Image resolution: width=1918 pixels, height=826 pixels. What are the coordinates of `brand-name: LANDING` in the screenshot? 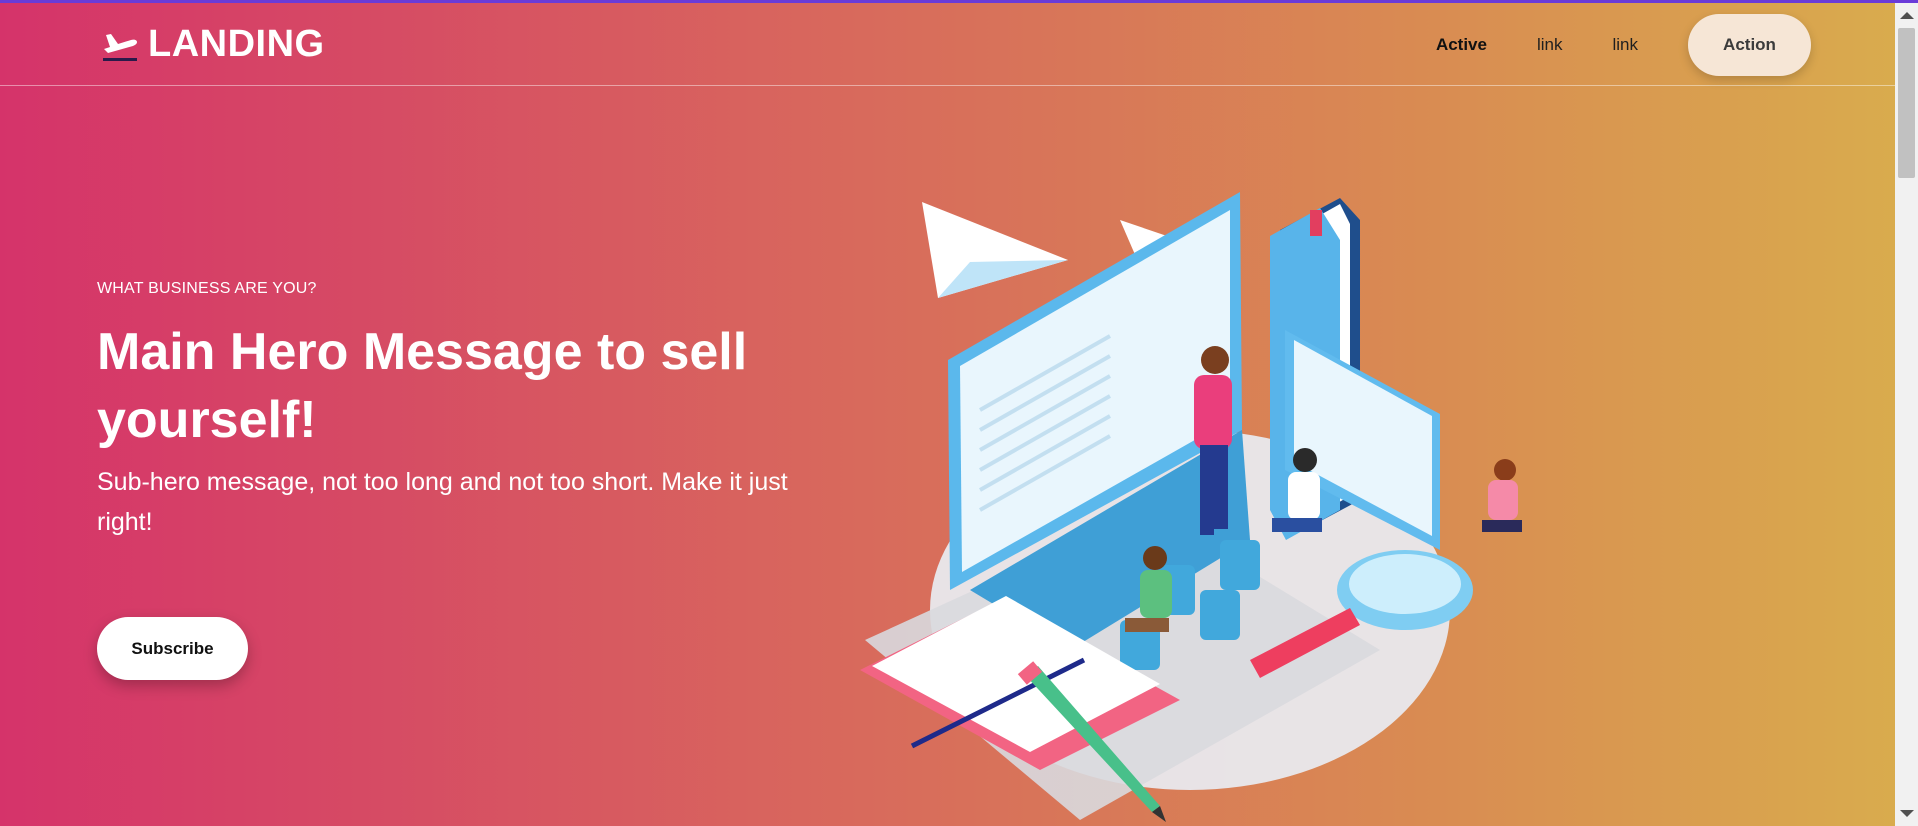 It's located at (236, 44).